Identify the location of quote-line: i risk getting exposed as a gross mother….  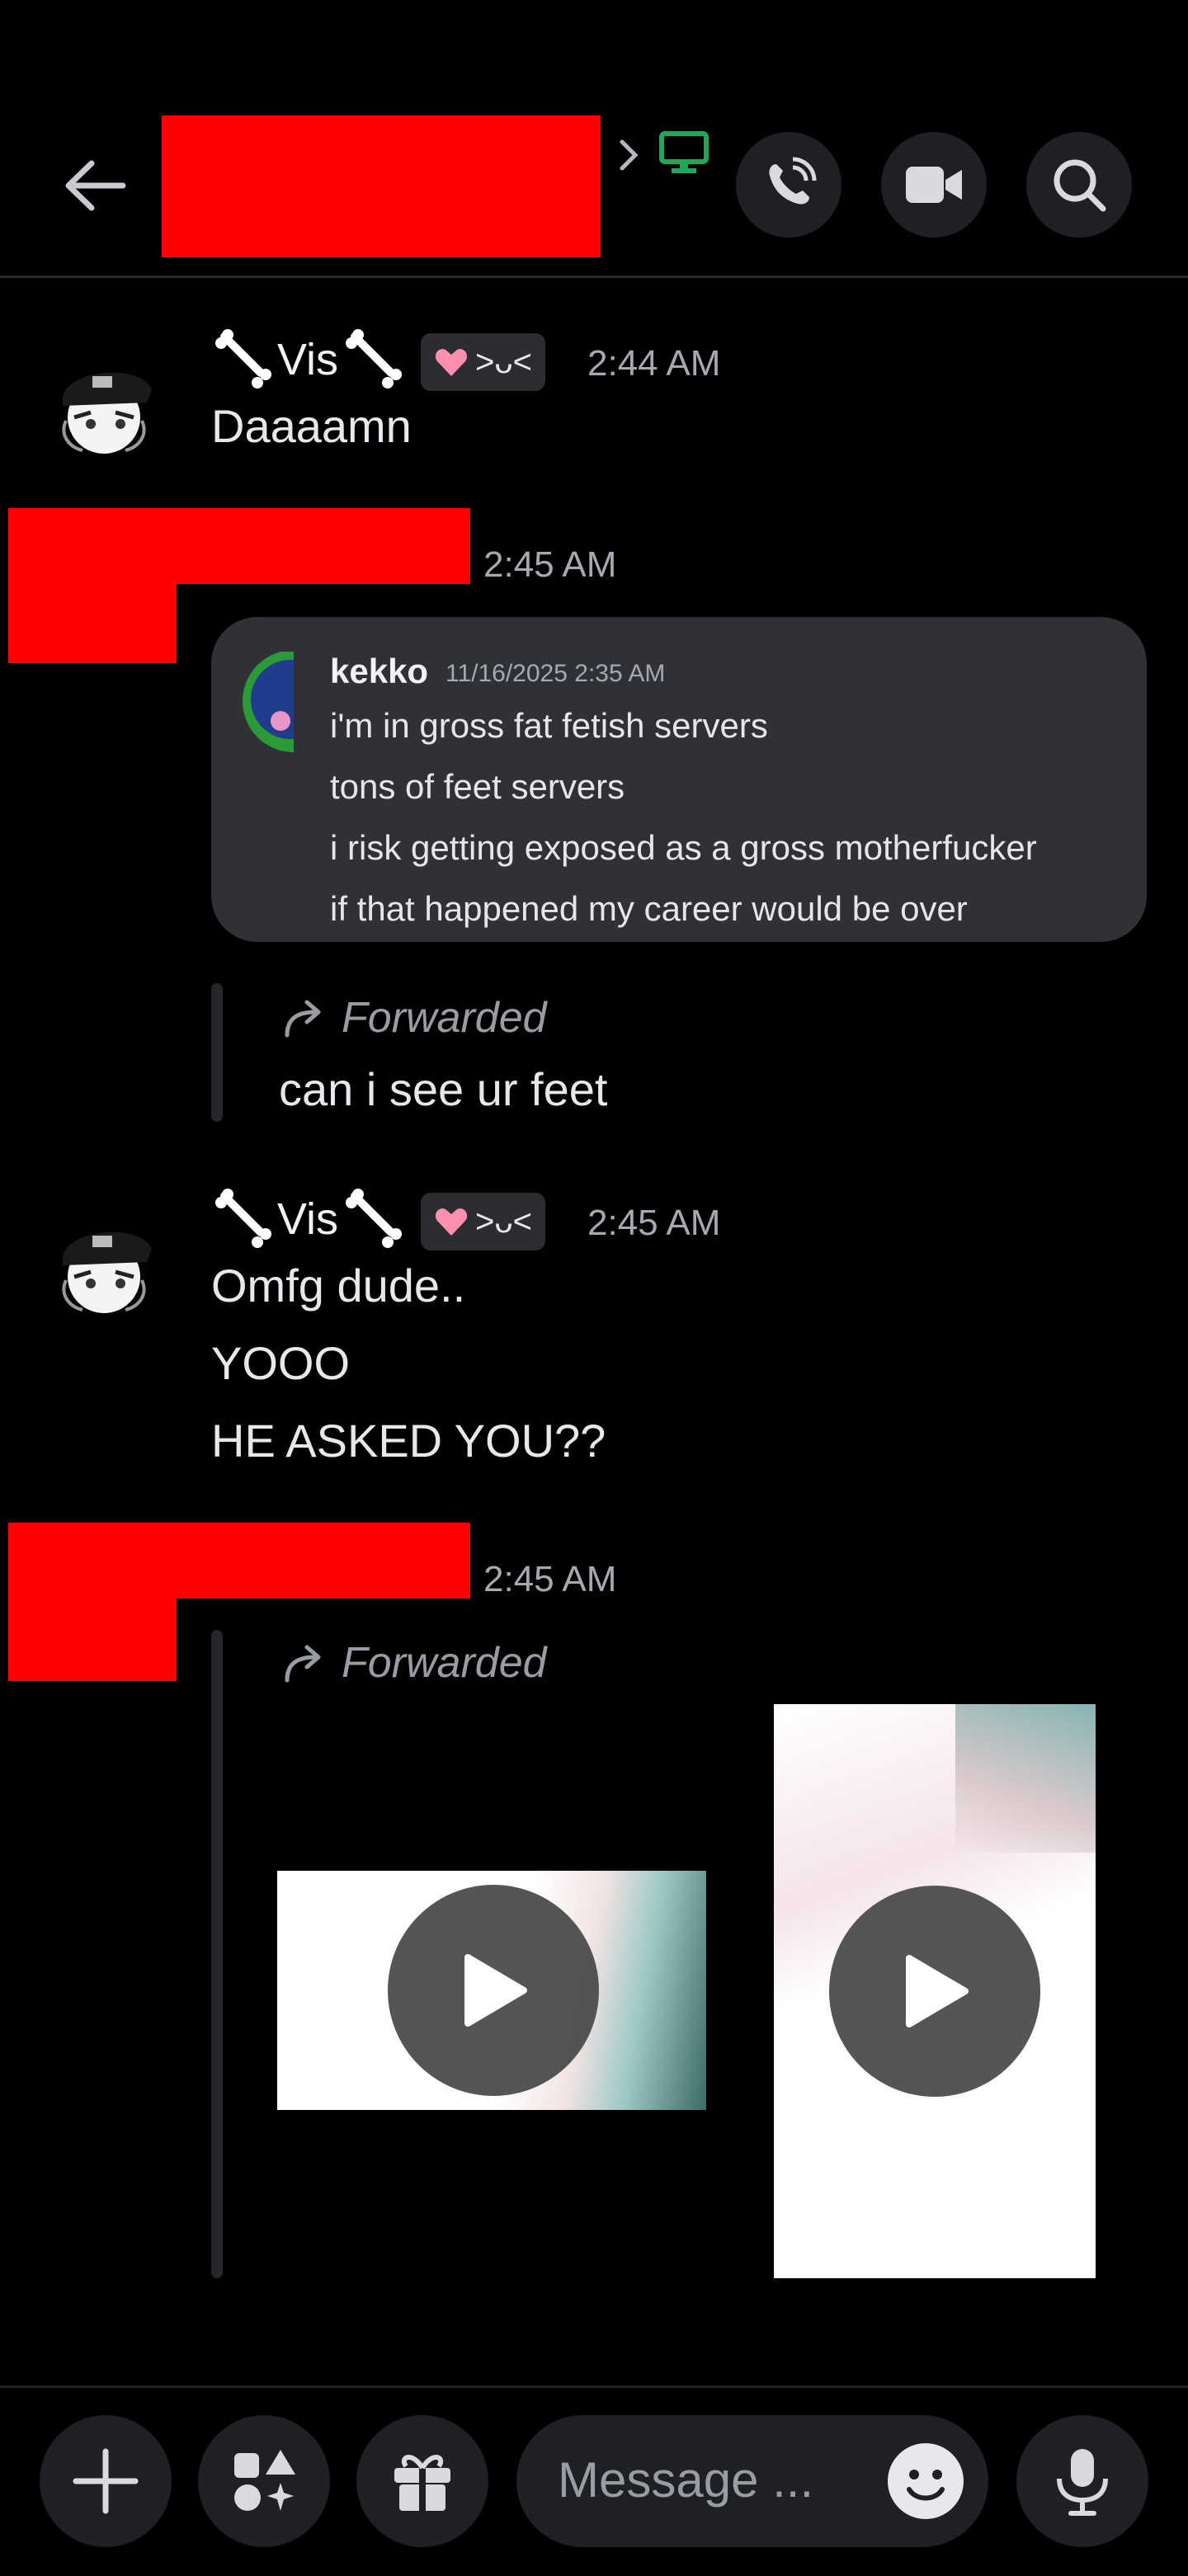
(683, 848).